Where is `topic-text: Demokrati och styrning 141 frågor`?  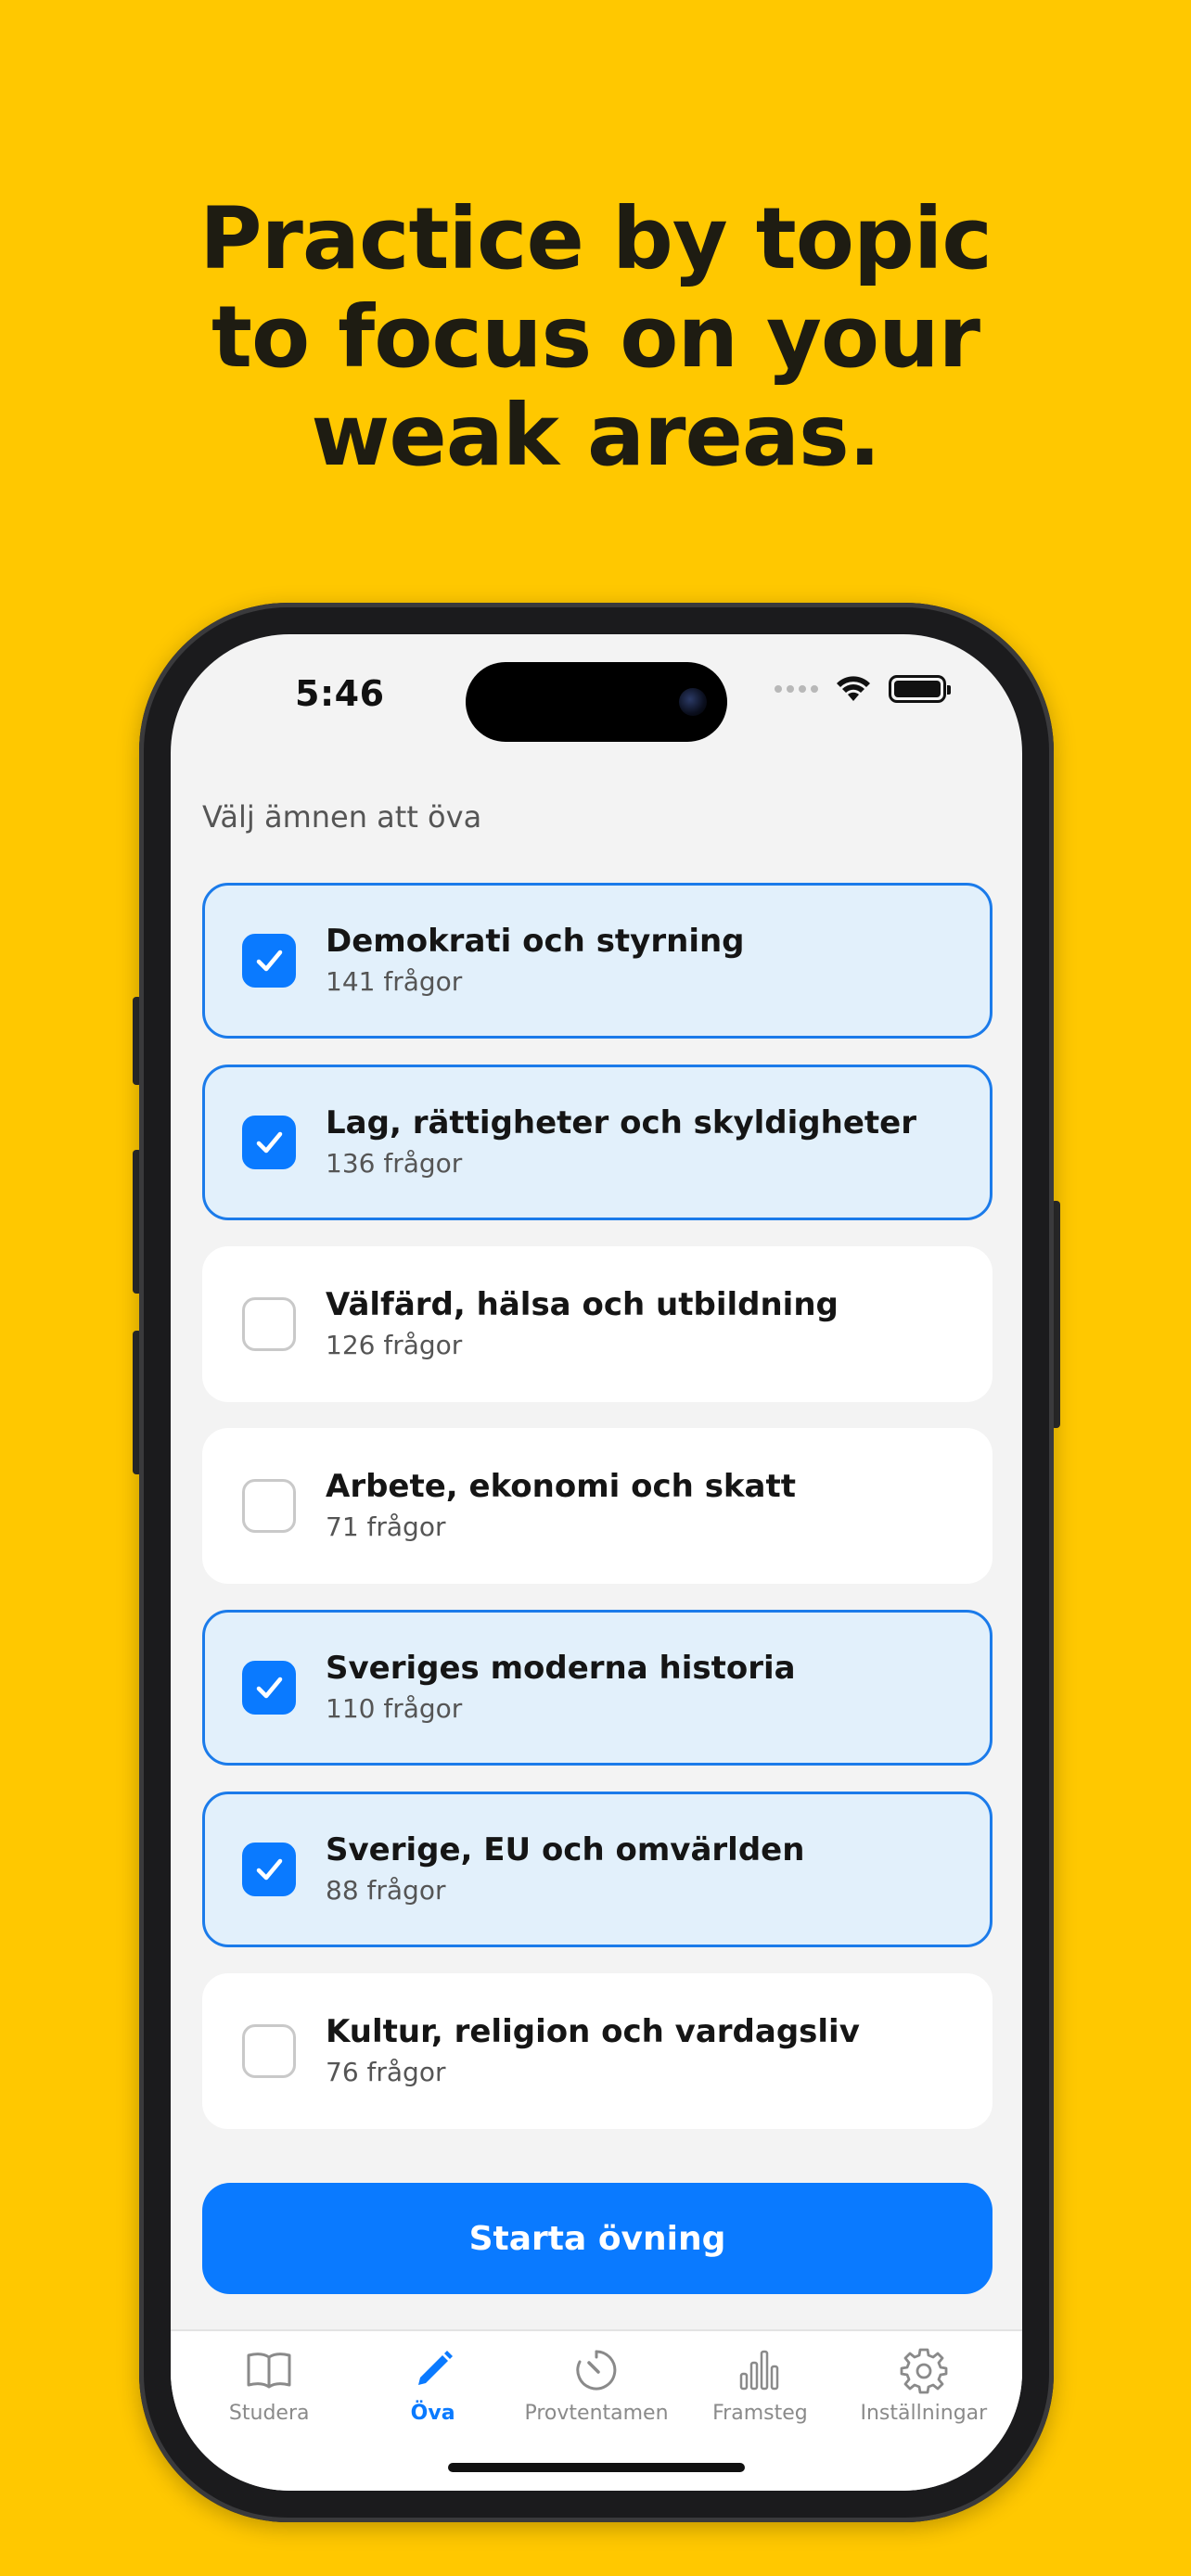 topic-text: Demokrati och styrning 141 frågor is located at coordinates (535, 961).